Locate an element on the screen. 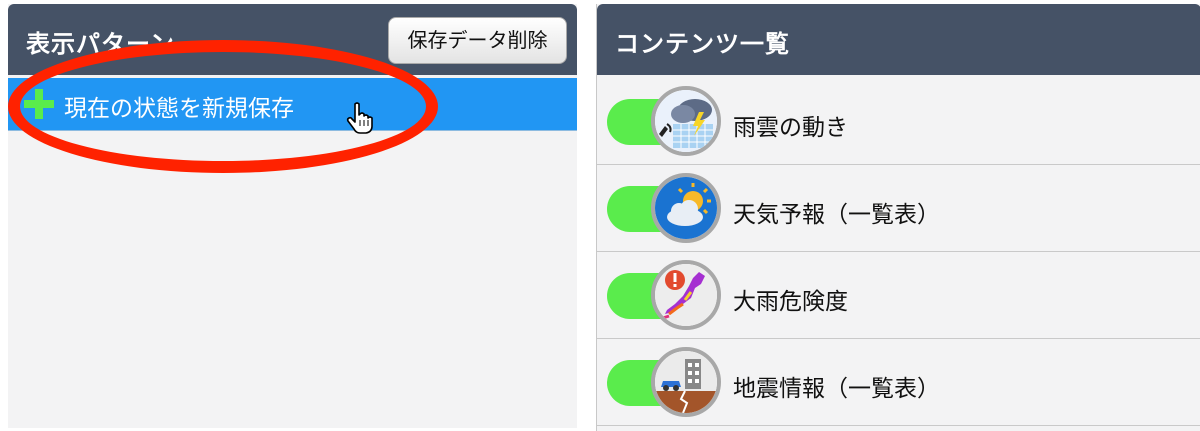  content-item-rain-cloud: 雨雲の動き is located at coordinates (898, 121).